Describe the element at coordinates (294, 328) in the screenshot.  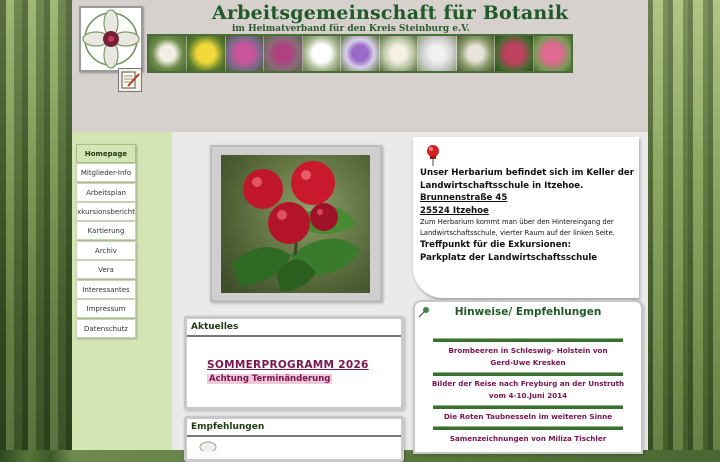
I see `aktuelles-heading: Aktuelles` at that location.